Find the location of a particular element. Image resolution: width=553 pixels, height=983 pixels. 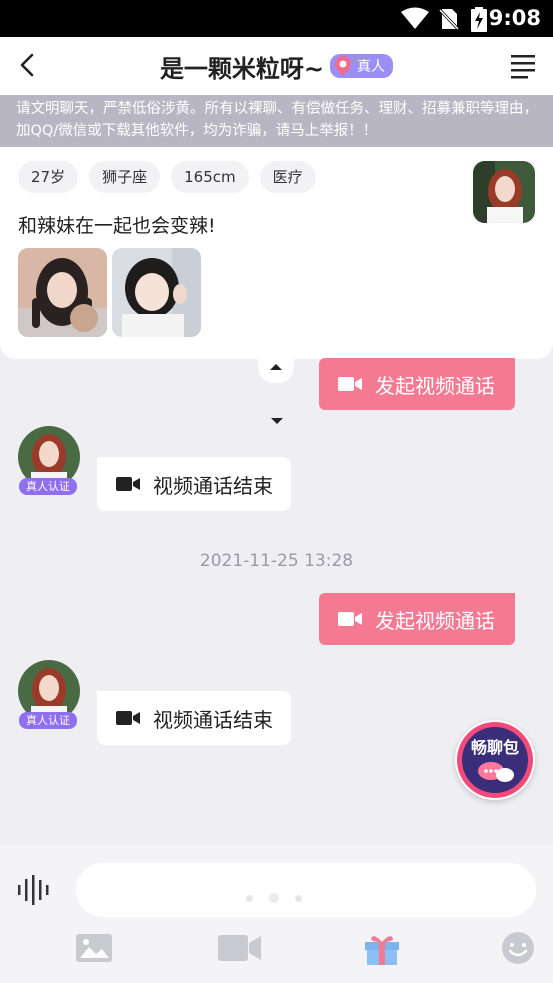

tag-profession: 医疗 is located at coordinates (287, 177).